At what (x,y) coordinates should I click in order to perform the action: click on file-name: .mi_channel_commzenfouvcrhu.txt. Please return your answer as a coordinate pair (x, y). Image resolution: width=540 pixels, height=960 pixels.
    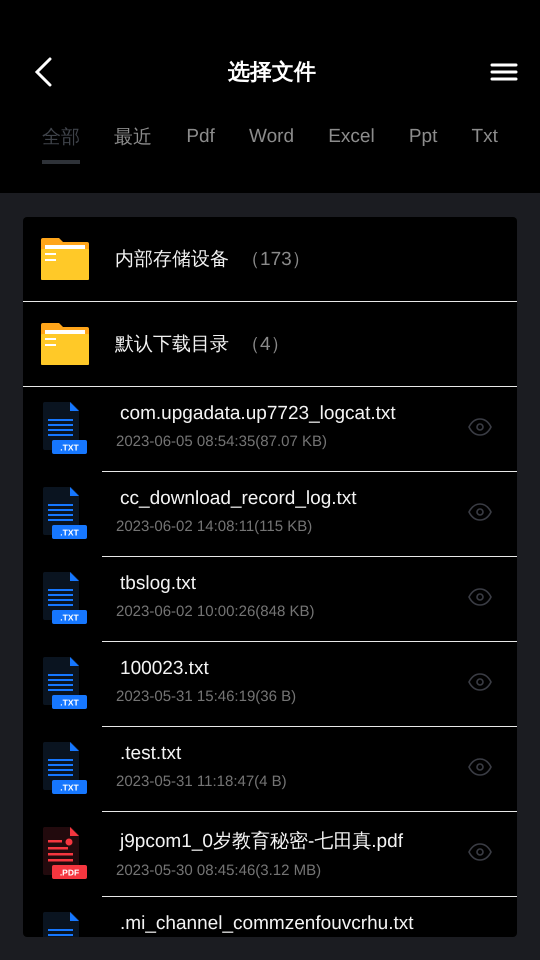
    Looking at the image, I should click on (318, 924).